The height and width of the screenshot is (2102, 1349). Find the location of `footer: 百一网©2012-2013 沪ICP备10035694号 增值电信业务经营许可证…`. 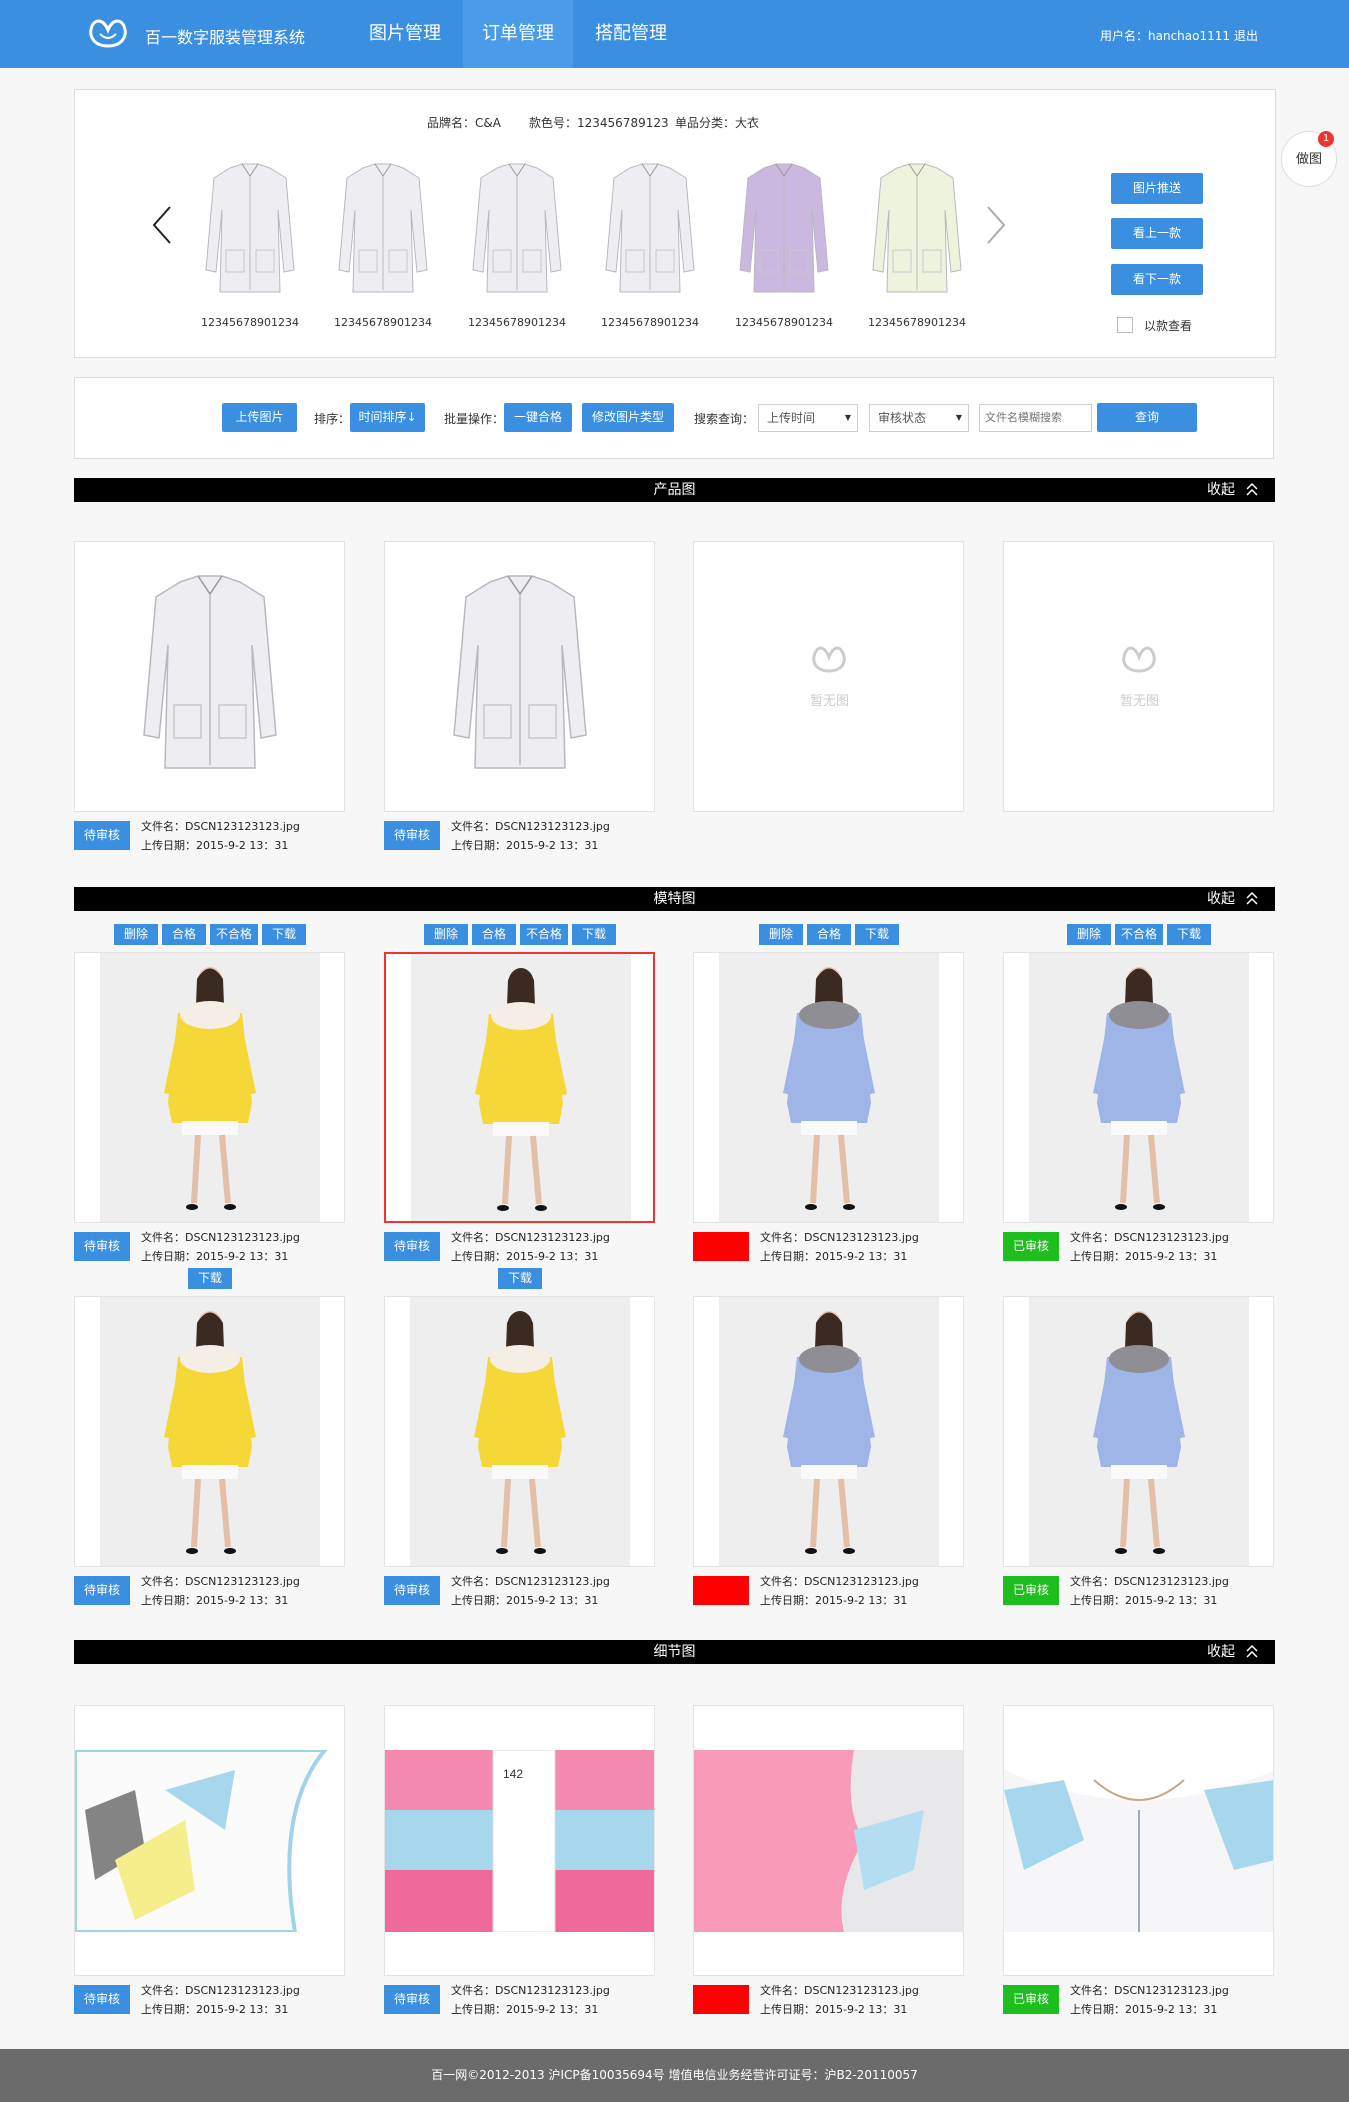

footer: 百一网©2012-2013 沪ICP备10035694号 增值电信业务经营许可证… is located at coordinates (674, 2075).